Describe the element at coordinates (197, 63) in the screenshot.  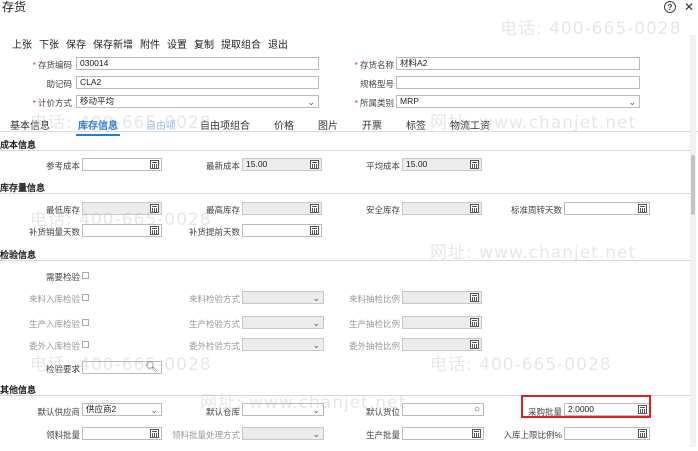
I see `code-input: 030014` at that location.